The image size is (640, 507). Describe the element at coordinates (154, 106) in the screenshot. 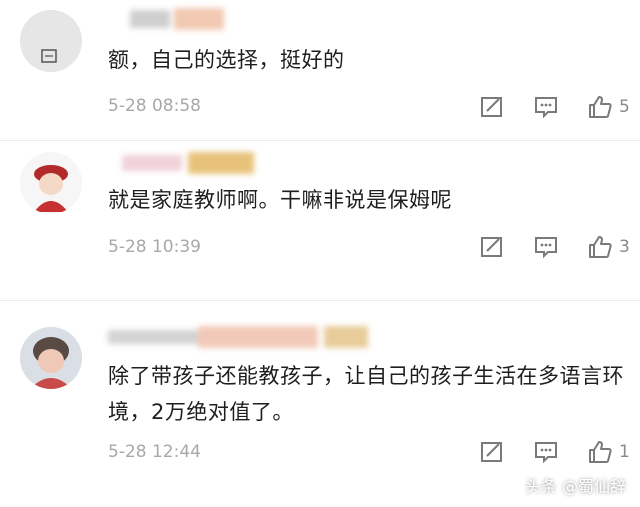

I see `comment-time: 5-28 08:58` at that location.